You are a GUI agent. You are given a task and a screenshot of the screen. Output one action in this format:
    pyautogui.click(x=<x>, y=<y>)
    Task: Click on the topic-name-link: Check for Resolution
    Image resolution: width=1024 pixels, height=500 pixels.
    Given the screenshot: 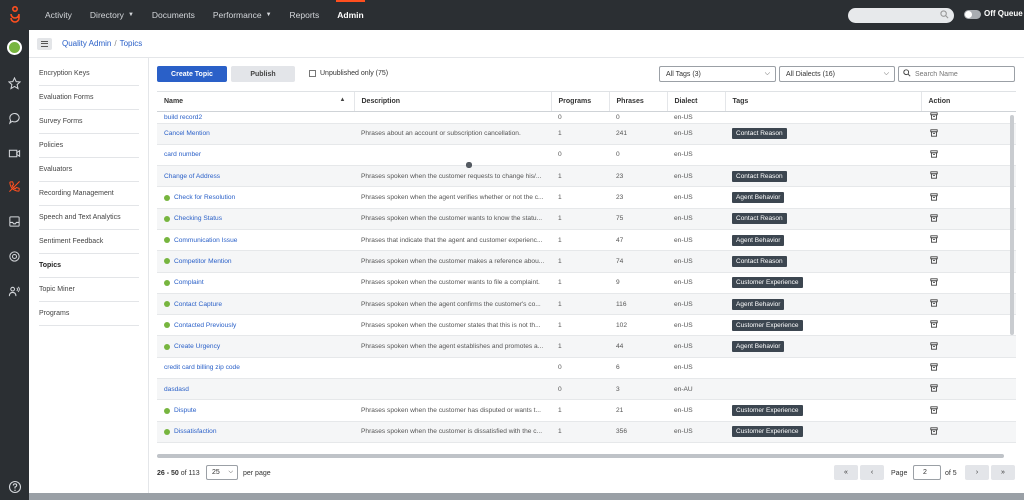 What is the action you would take?
    pyautogui.click(x=204, y=197)
    